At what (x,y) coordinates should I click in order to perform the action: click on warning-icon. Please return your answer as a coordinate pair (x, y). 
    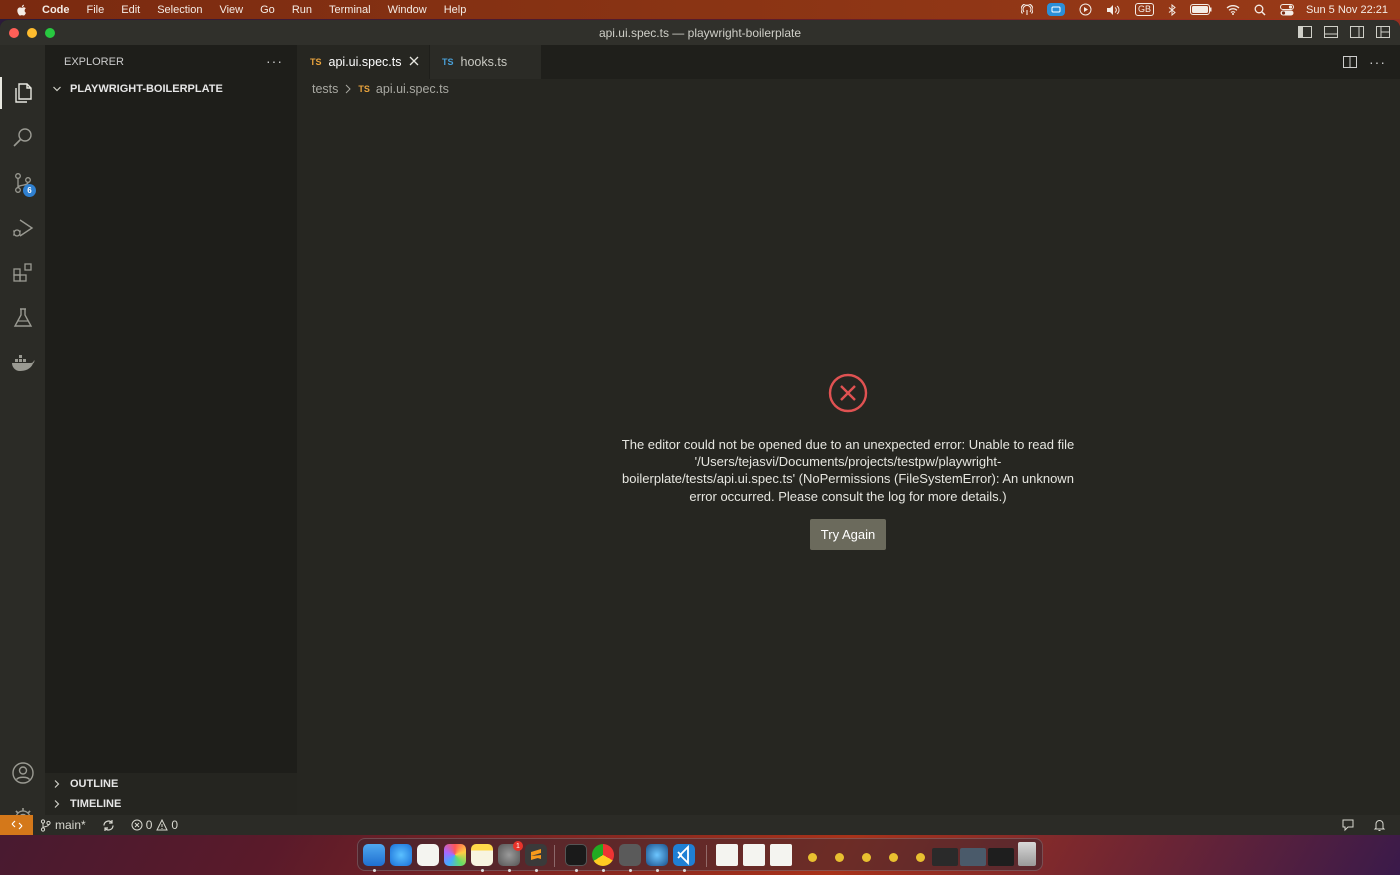
    Looking at the image, I should click on (162, 825).